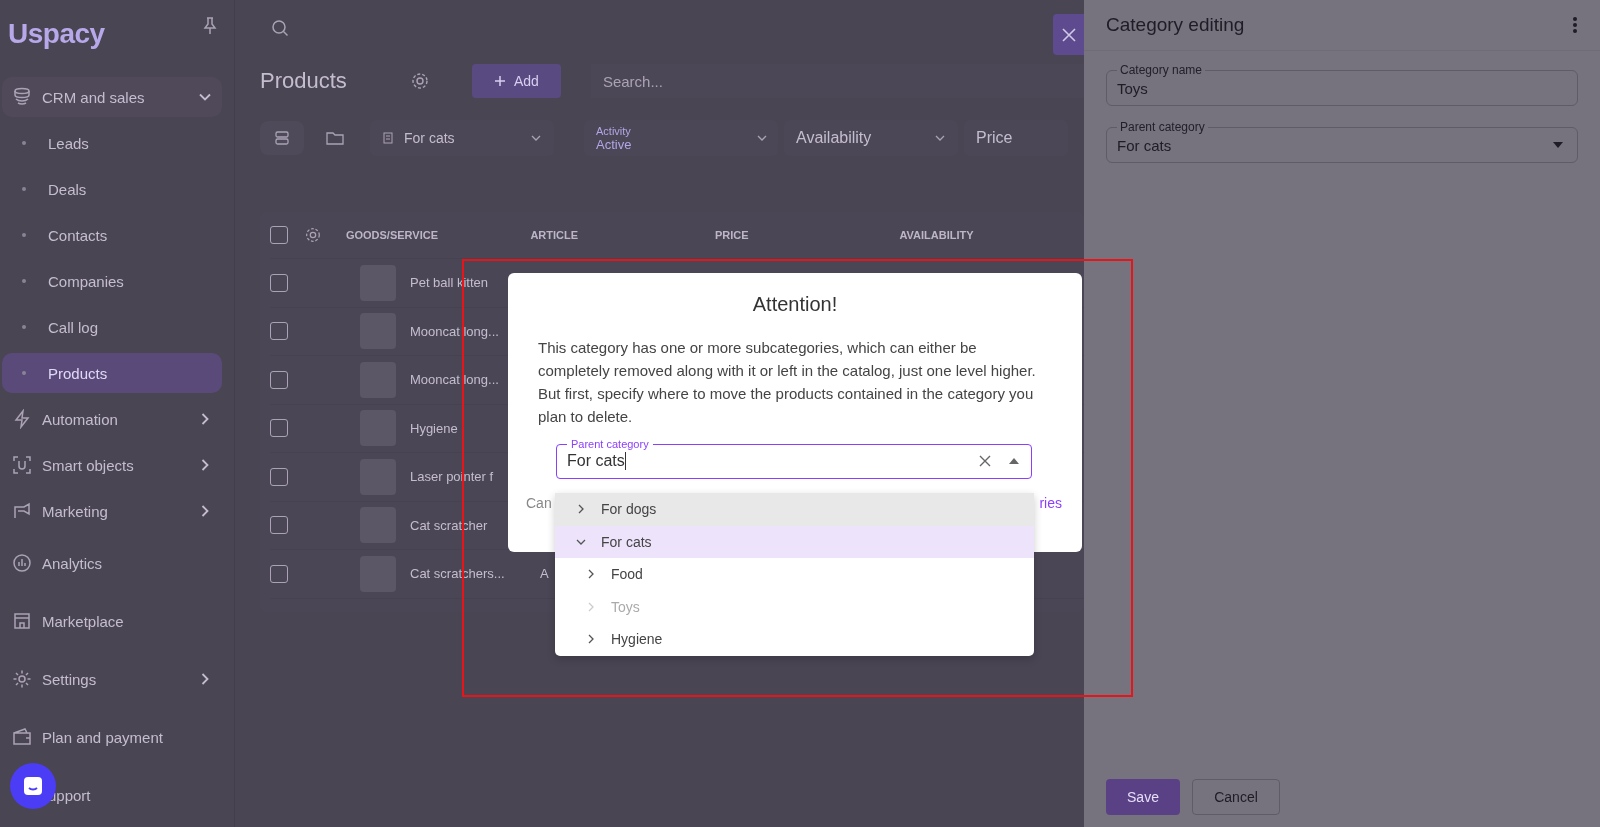  I want to click on dialog-message: This category has one or more subcategories, which can either be completely removed along with it or left in the catalog, just one level higher. But first, specify where to move the products contained in the category you plan to delete., so click(787, 382).